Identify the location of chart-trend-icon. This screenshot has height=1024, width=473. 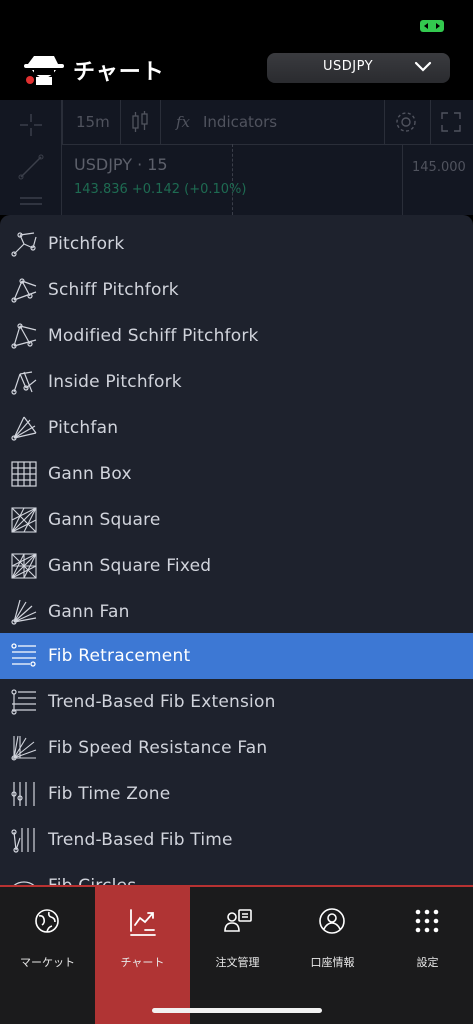
(143, 922).